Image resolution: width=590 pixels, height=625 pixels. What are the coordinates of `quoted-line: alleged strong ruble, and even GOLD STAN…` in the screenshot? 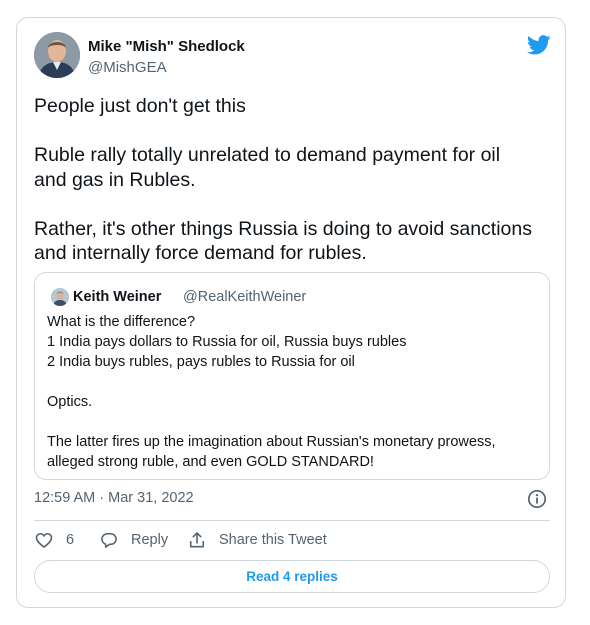 It's located at (210, 462).